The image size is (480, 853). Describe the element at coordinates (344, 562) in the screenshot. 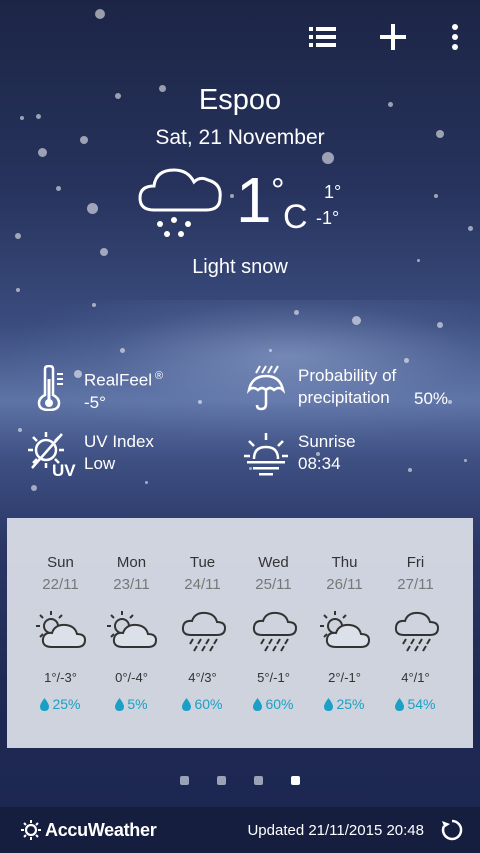

I see `forecast-day-name: Thu` at that location.